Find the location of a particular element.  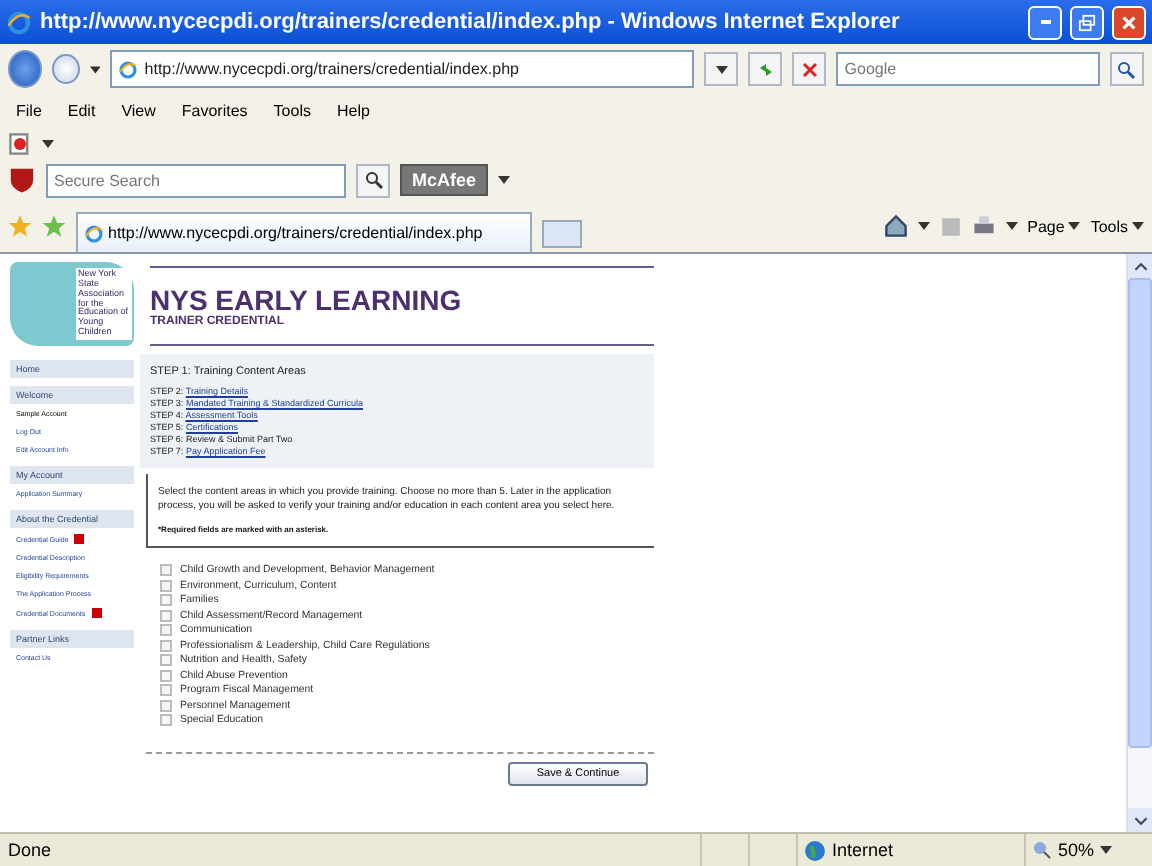

search-field: Google is located at coordinates (968, 69).